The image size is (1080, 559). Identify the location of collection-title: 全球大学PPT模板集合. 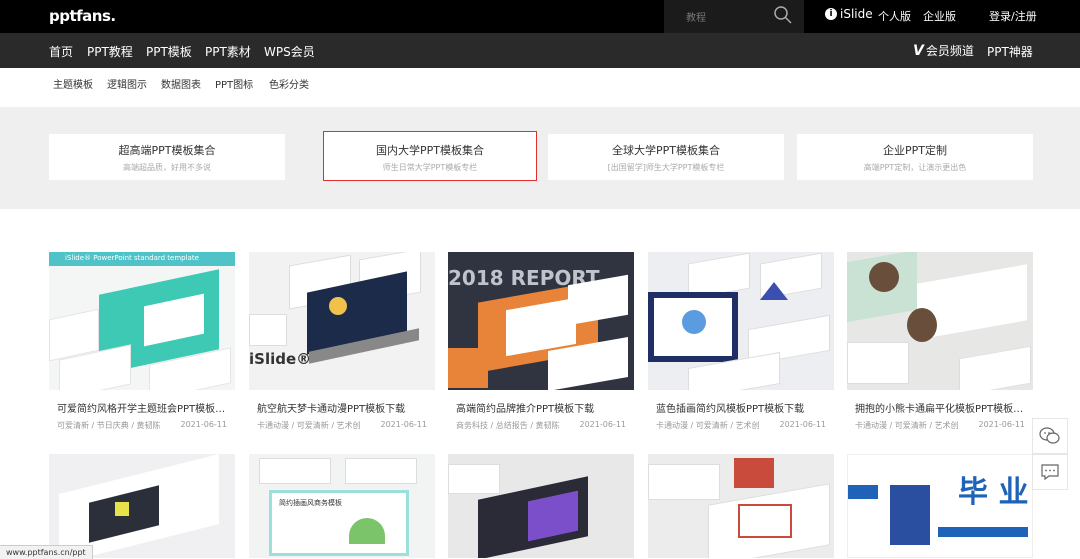
(666, 150).